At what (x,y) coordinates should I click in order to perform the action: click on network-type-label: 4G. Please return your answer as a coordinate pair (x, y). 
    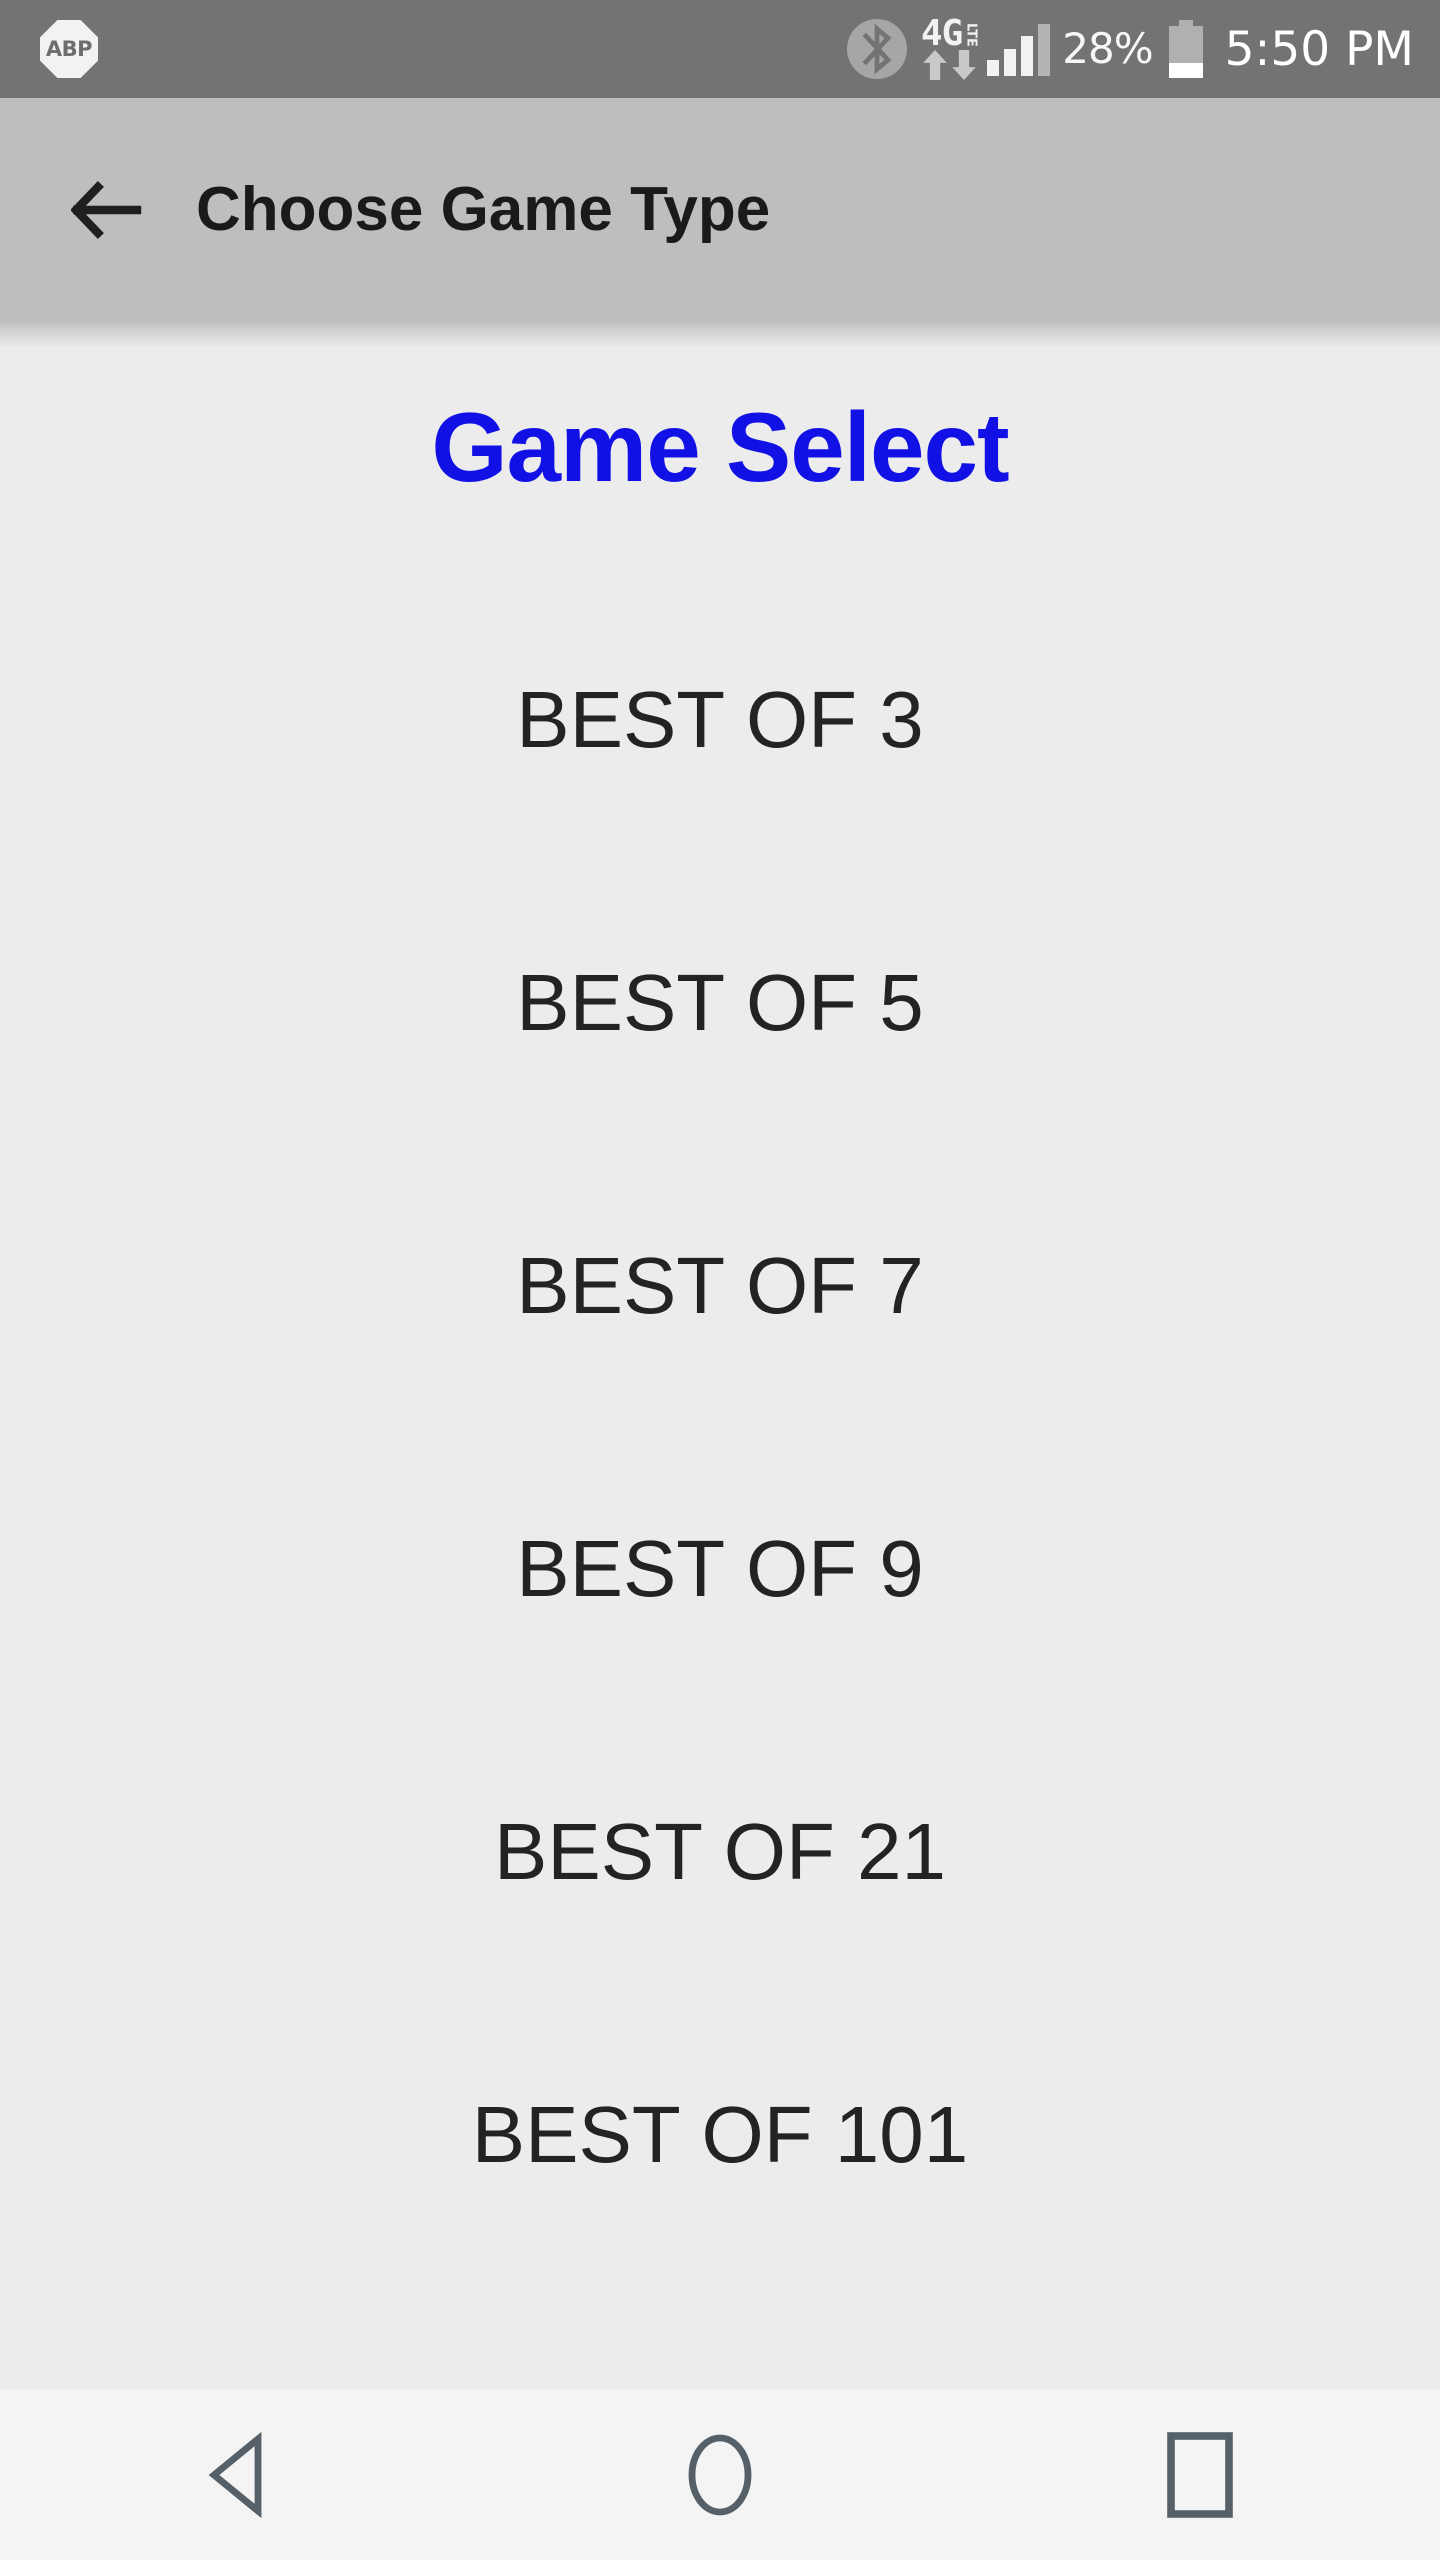
    Looking at the image, I should click on (941, 33).